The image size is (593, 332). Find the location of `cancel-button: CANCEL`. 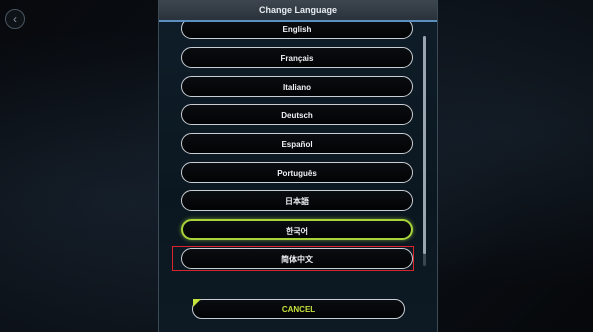

cancel-button: CANCEL is located at coordinates (298, 309).